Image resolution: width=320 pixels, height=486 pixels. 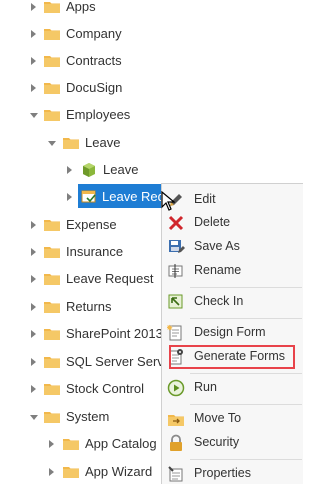 What do you see at coordinates (94, 33) in the screenshot?
I see `tree-item-label: Company` at bounding box center [94, 33].